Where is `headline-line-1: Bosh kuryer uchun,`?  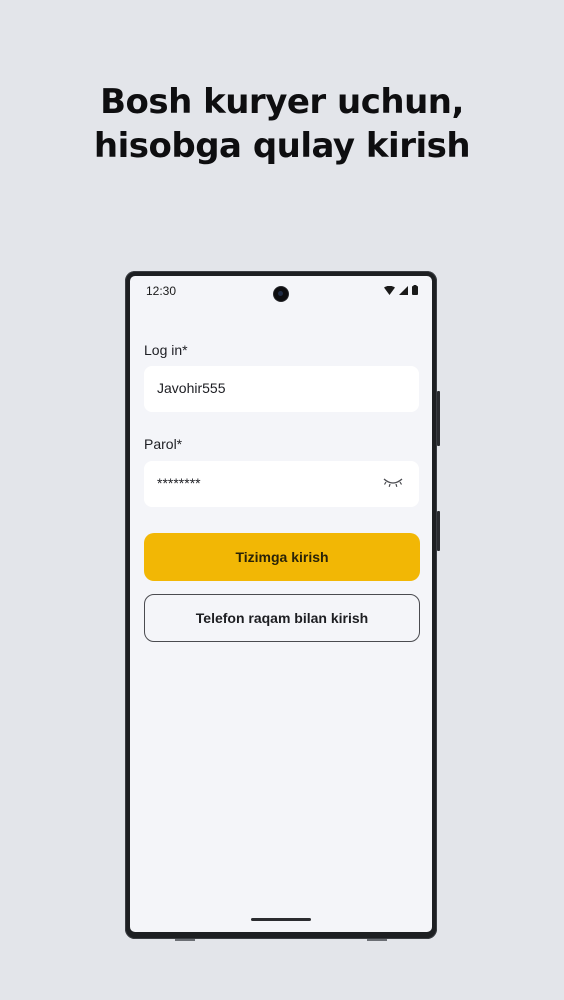 headline-line-1: Bosh kuryer uchun, is located at coordinates (282, 102).